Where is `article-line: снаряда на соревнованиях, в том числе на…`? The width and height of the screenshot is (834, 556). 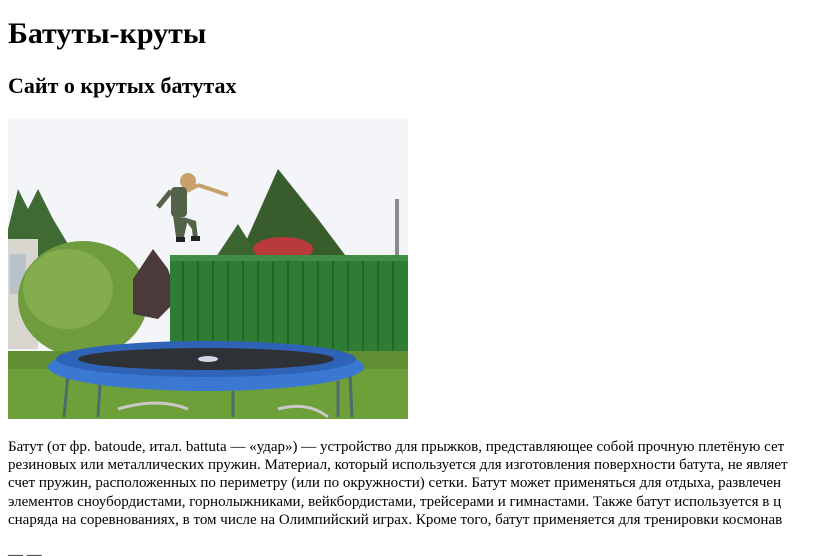 article-line: снаряда на соревнованиях, в том числе на… is located at coordinates (395, 519).